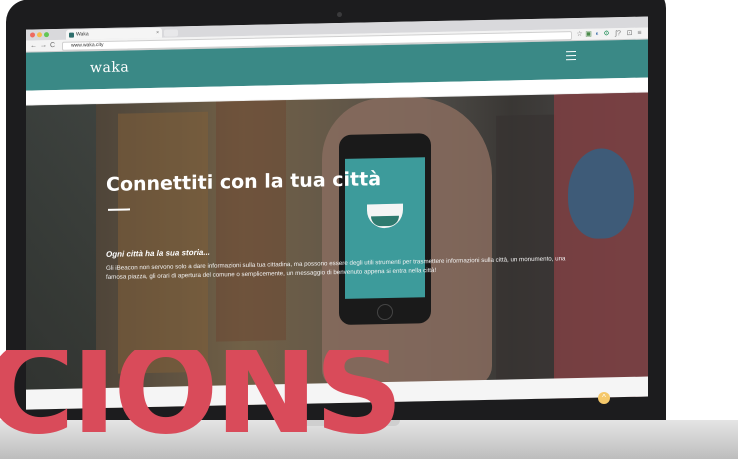 The width and height of the screenshot is (738, 459). I want to click on minimize-window-icon, so click(39, 35).